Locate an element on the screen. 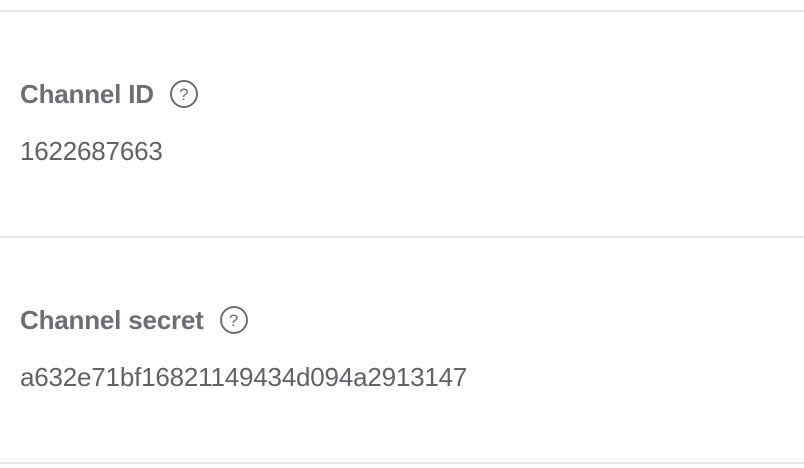 Image resolution: width=804 pixels, height=468 pixels. channel-secret-label: Channel secret is located at coordinates (112, 320).